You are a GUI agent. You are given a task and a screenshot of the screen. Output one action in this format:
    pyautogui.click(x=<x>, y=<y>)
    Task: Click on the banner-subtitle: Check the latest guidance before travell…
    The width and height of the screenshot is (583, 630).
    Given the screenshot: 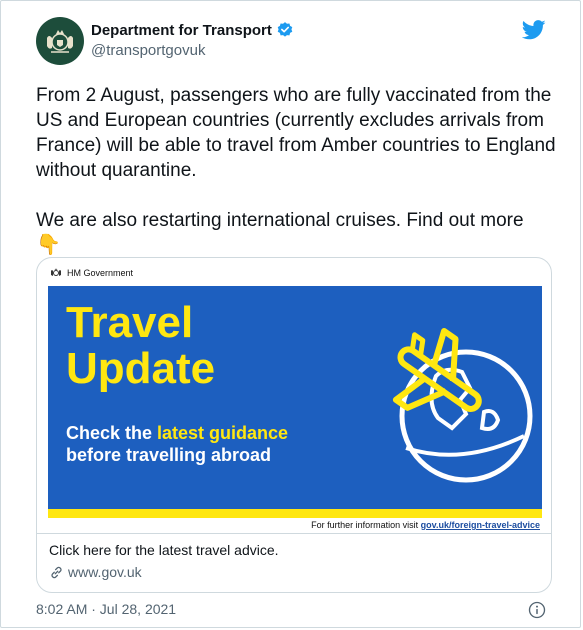 What is the action you would take?
    pyautogui.click(x=177, y=444)
    